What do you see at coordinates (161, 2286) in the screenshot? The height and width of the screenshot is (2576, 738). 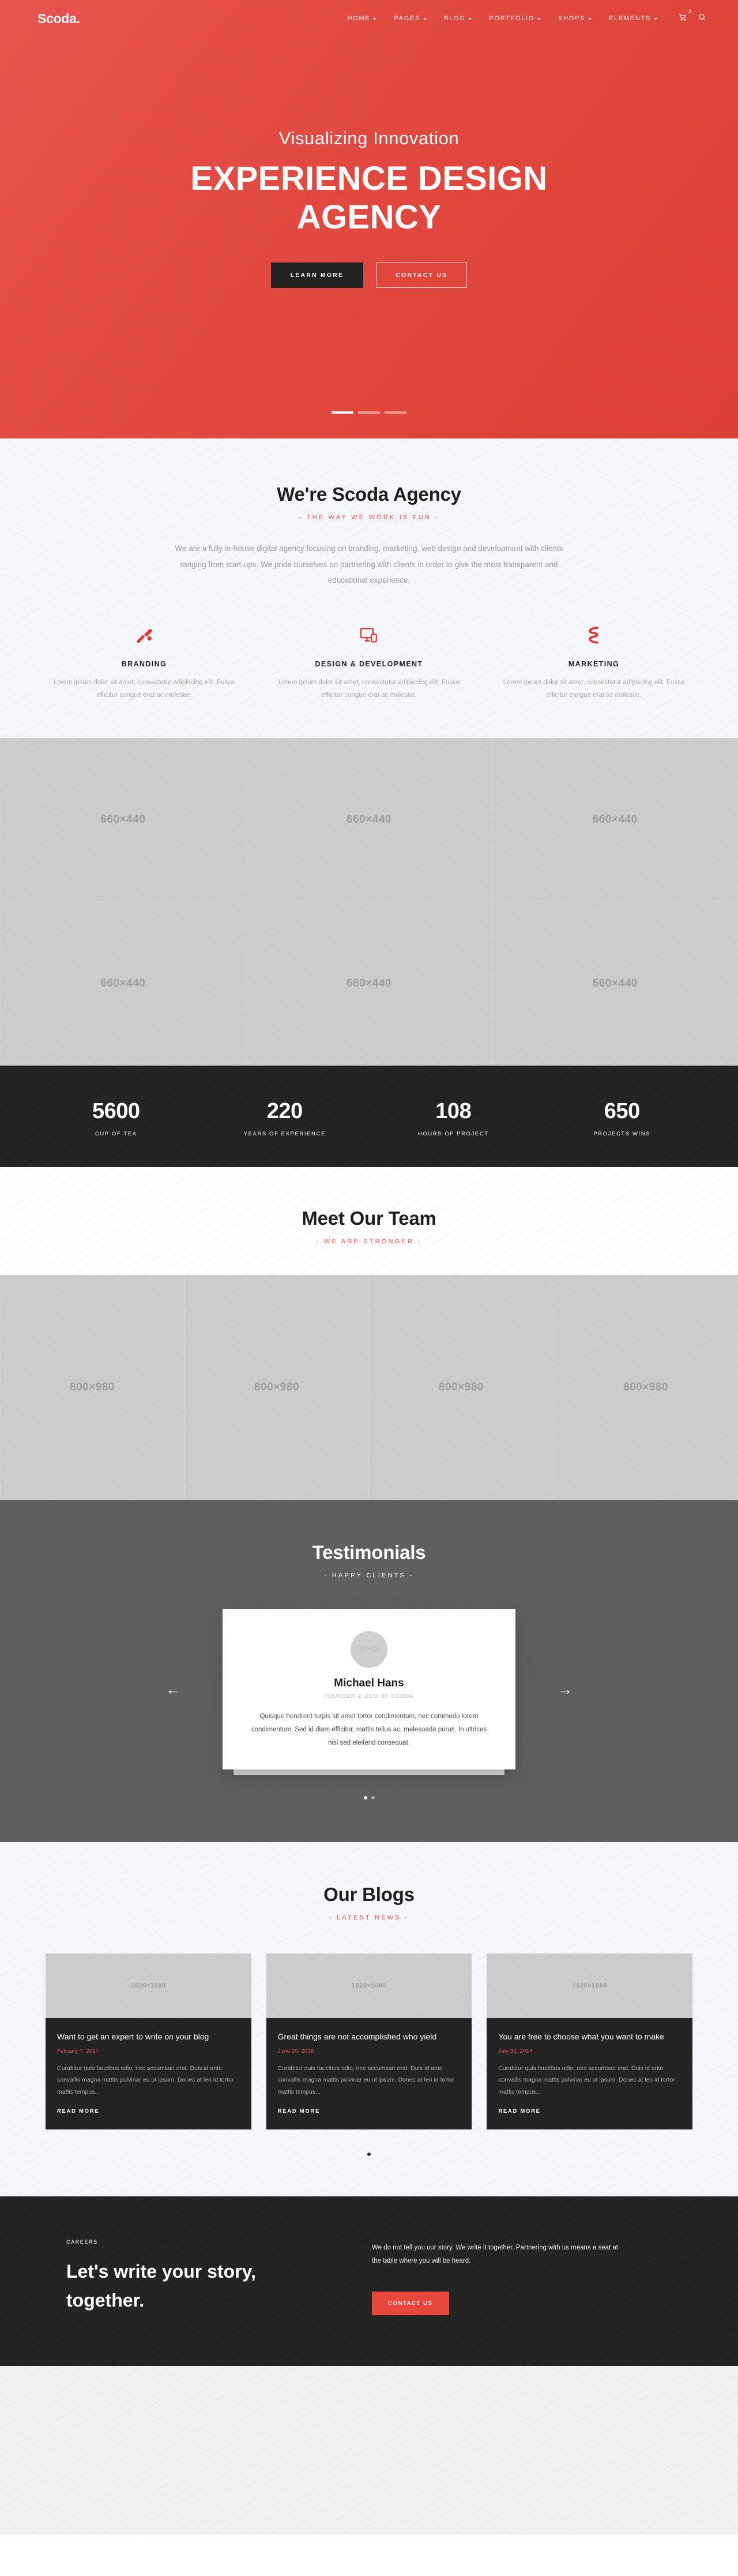 I see `cta-title: Let's write your story, together.` at bounding box center [161, 2286].